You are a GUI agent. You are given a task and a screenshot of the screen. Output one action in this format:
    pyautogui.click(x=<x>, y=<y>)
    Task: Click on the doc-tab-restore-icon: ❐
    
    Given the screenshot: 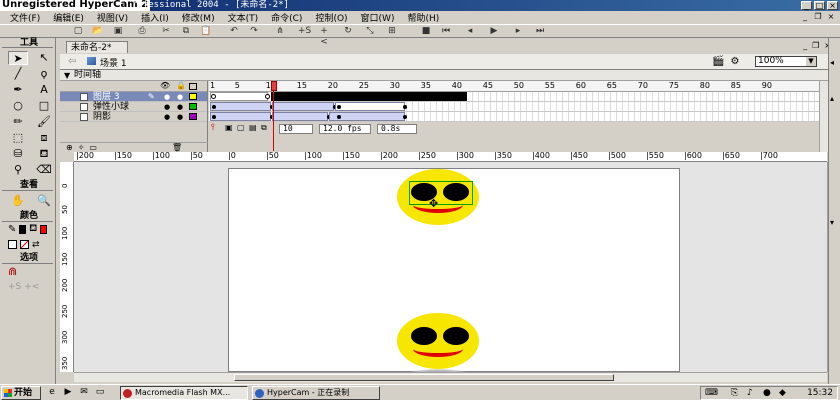 What is the action you would take?
    pyautogui.click(x=815, y=45)
    